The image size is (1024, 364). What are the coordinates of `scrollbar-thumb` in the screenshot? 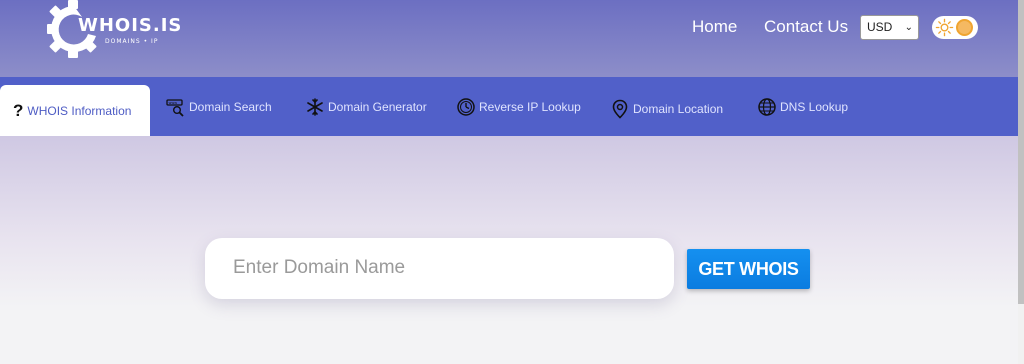 It's located at (1021, 152).